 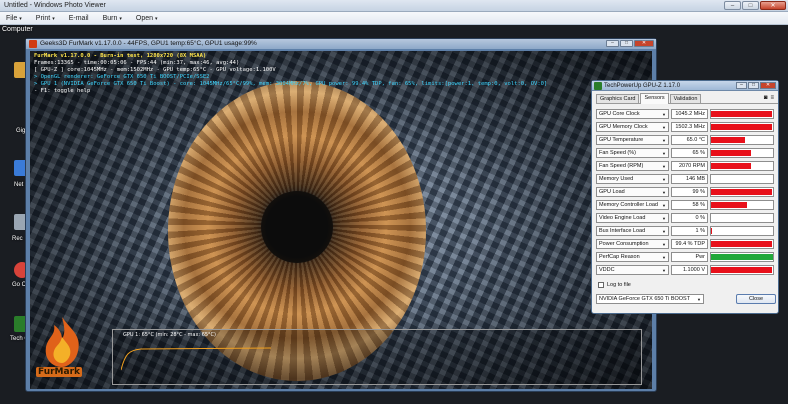 I want to click on sensor-value: 65 %, so click(x=689, y=152).